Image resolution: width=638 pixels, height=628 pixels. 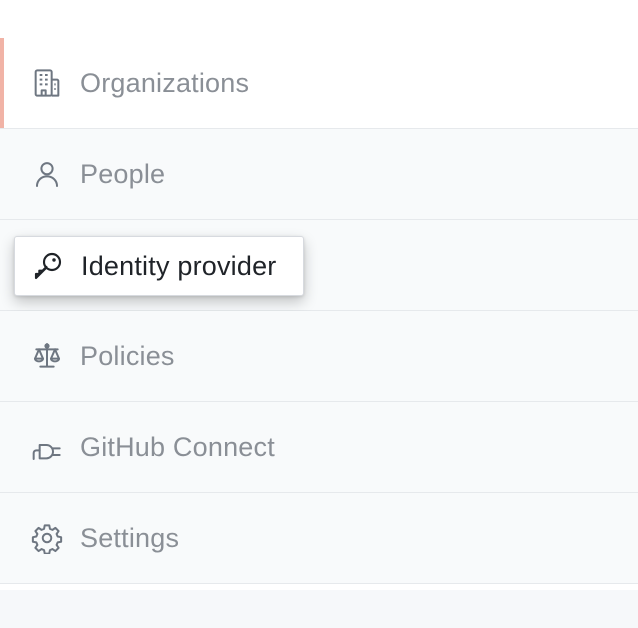 I want to click on identity-provider-callout: Identity provider, so click(x=159, y=266).